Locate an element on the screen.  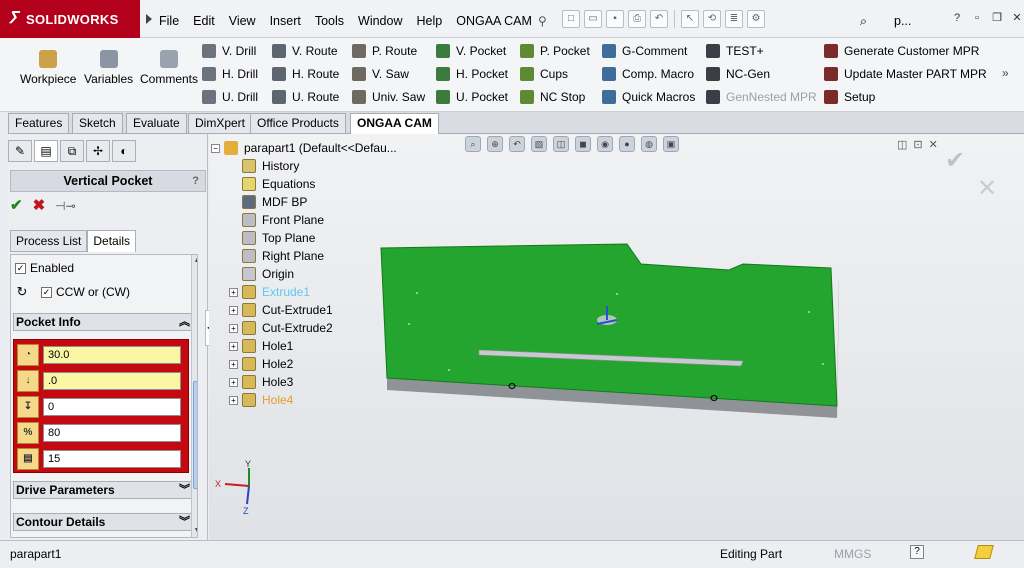
menu-window: Window is located at coordinates (380, 21).